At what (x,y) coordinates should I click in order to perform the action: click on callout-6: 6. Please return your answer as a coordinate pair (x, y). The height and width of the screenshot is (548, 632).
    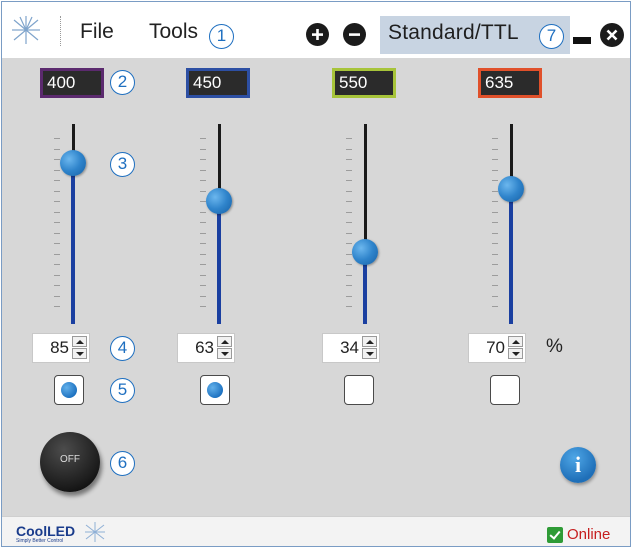
    Looking at the image, I should click on (122, 463).